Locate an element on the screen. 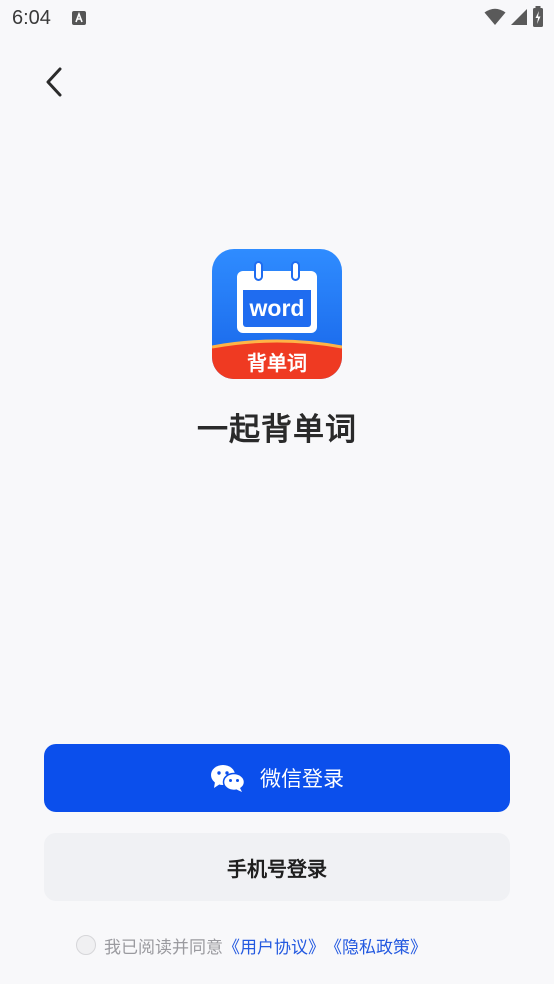  chevron-left-icon is located at coordinates (54, 84).